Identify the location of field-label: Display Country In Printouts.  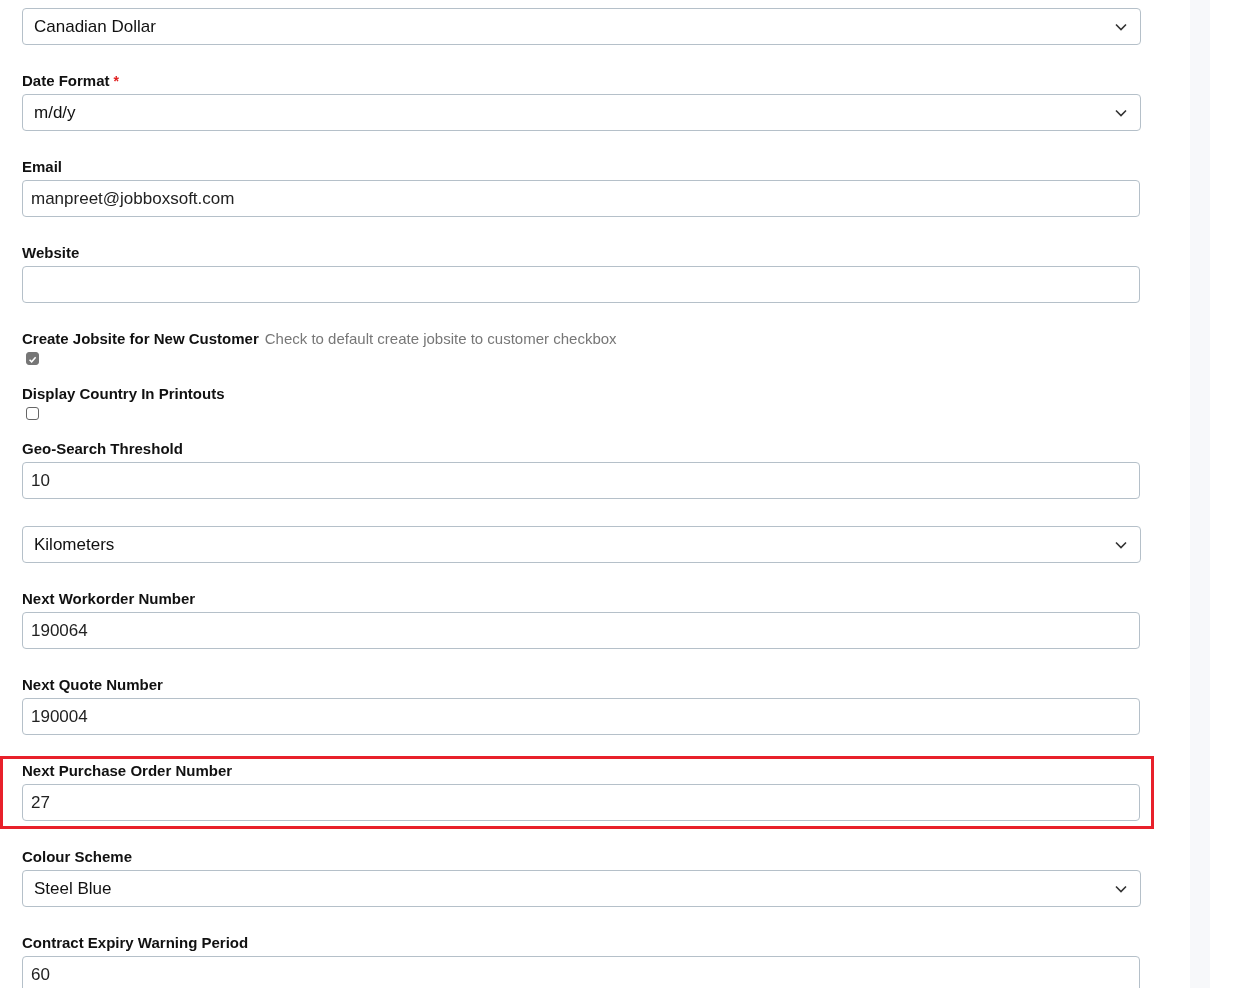
(123, 393).